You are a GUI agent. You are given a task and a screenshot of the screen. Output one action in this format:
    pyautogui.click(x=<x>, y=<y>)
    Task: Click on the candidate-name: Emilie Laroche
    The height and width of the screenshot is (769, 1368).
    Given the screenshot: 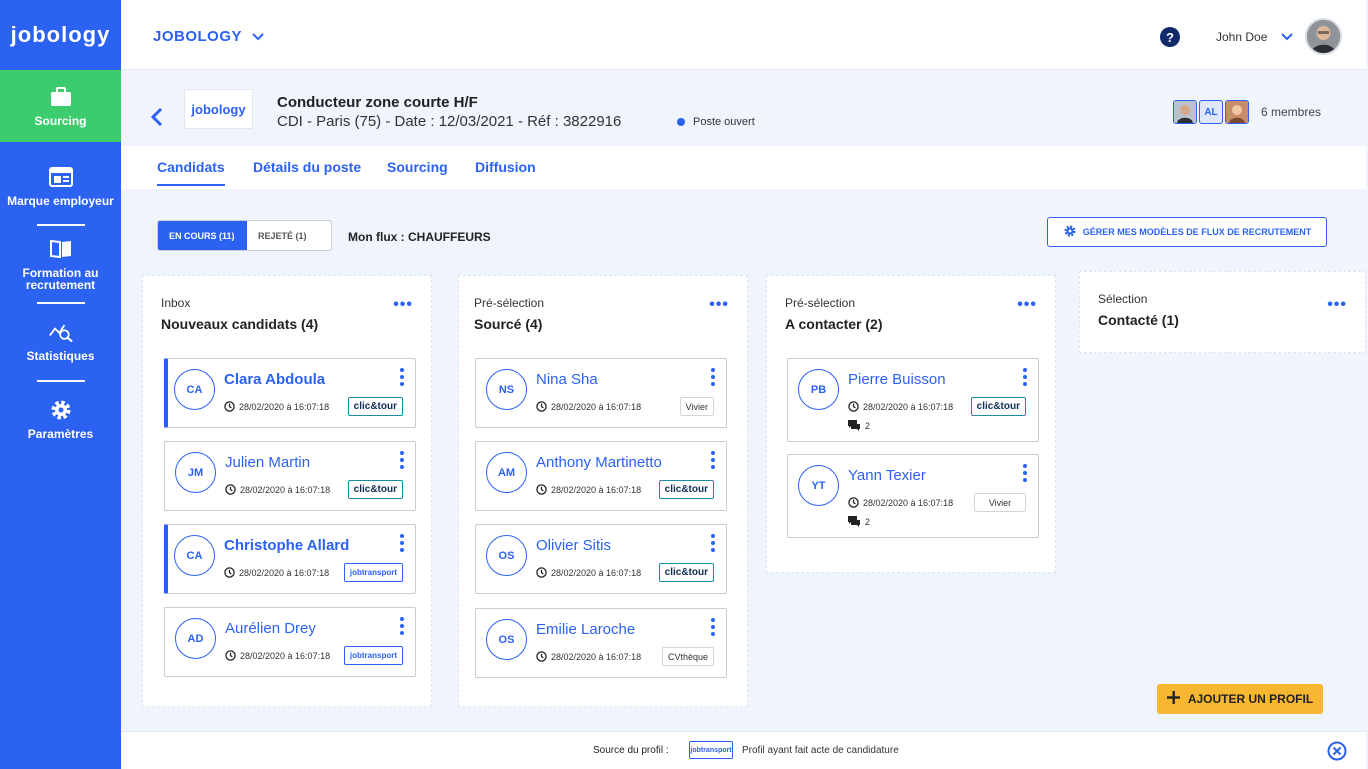 What is the action you would take?
    pyautogui.click(x=585, y=629)
    